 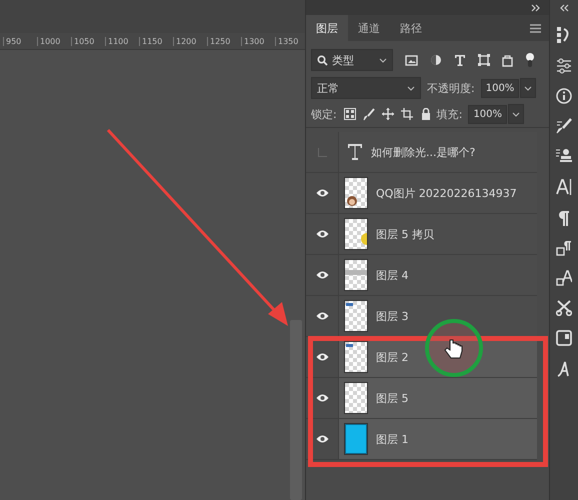 I want to click on type-filter-icon, so click(x=460, y=60).